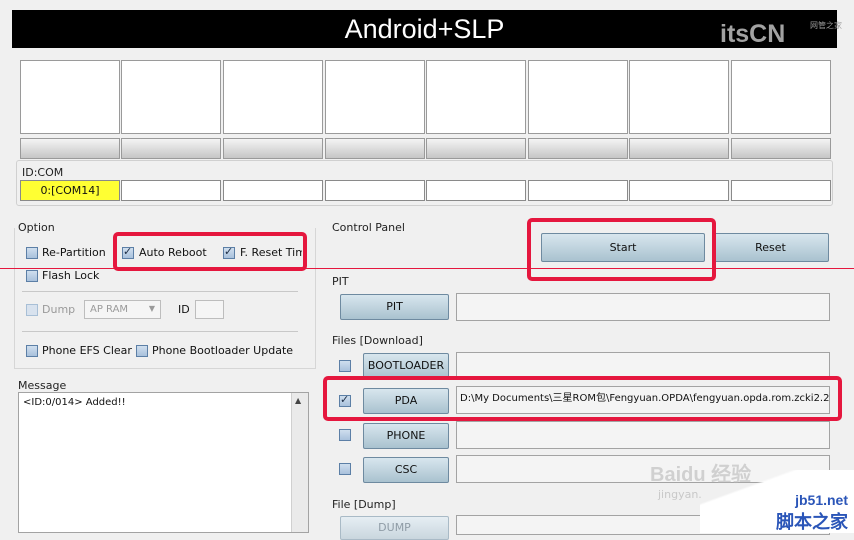 The image size is (854, 540). I want to click on id-label: ID, so click(184, 309).